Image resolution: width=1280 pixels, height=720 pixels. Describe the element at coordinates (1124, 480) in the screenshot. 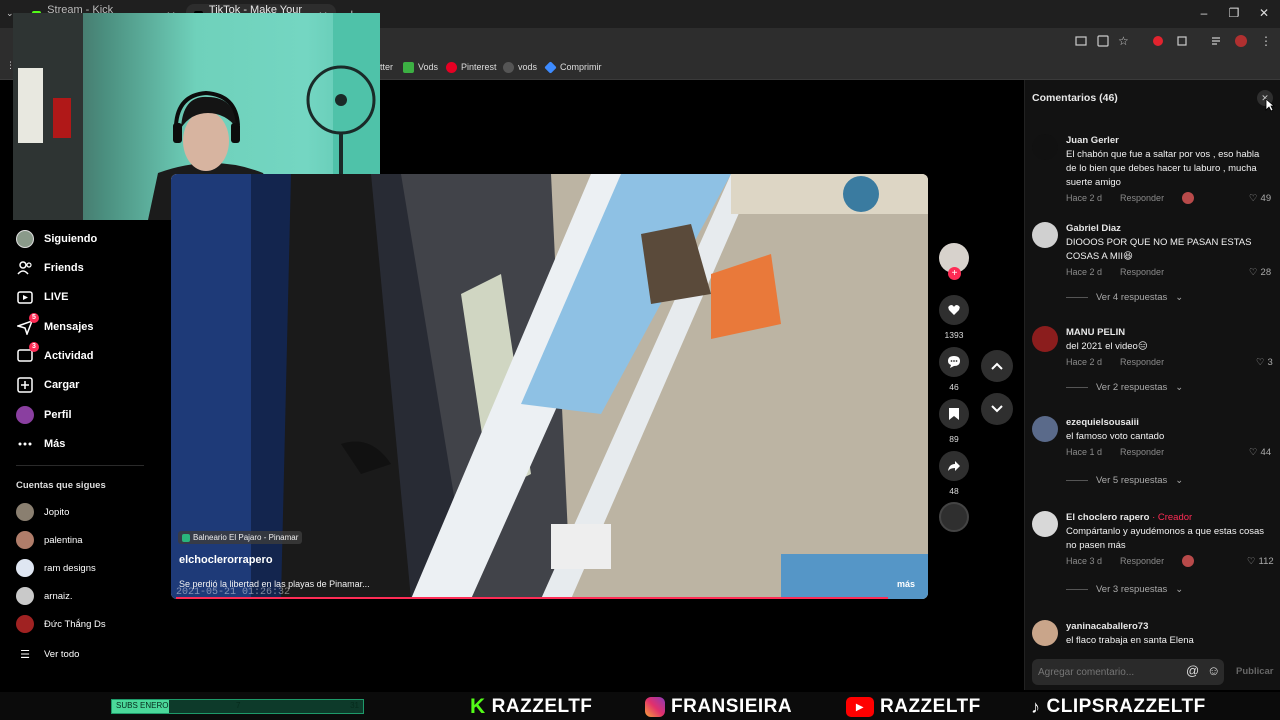

I see `view-replies-button: Ver 5 respuestas ⌄` at that location.